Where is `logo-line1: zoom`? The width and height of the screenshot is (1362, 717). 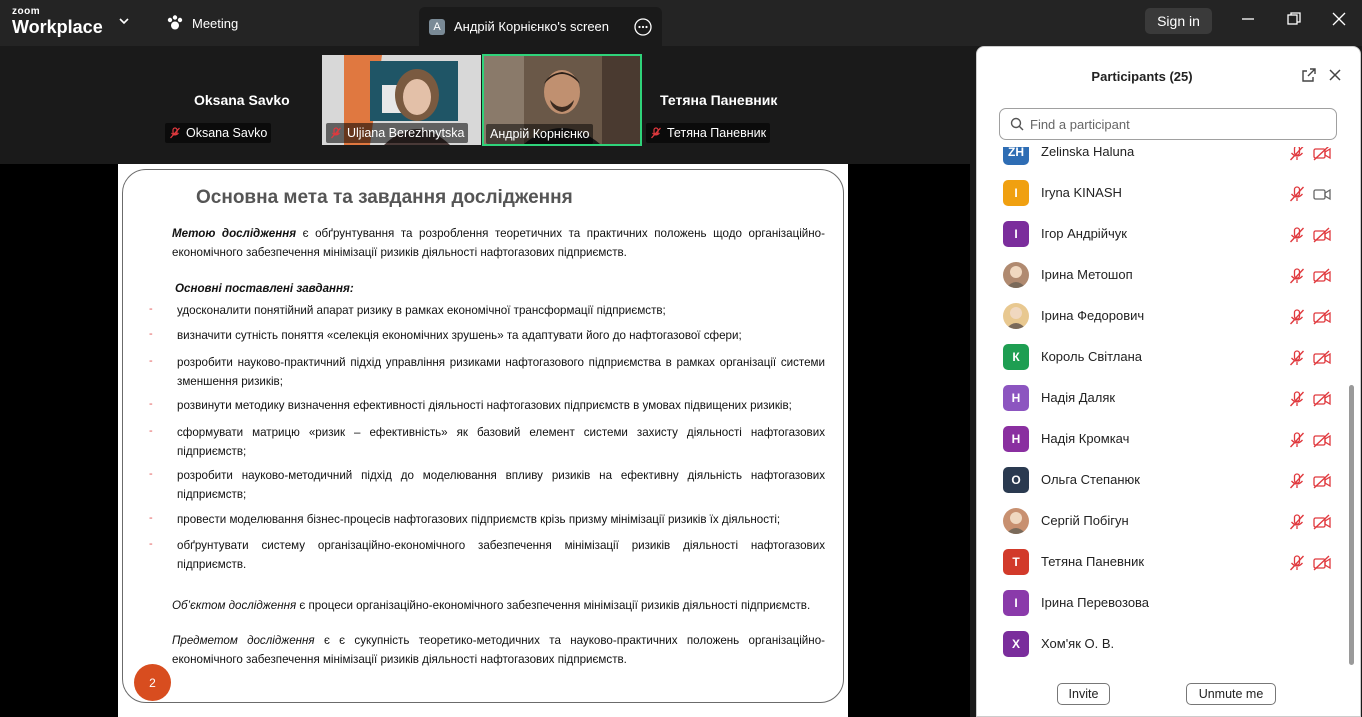
logo-line1: zoom is located at coordinates (26, 11).